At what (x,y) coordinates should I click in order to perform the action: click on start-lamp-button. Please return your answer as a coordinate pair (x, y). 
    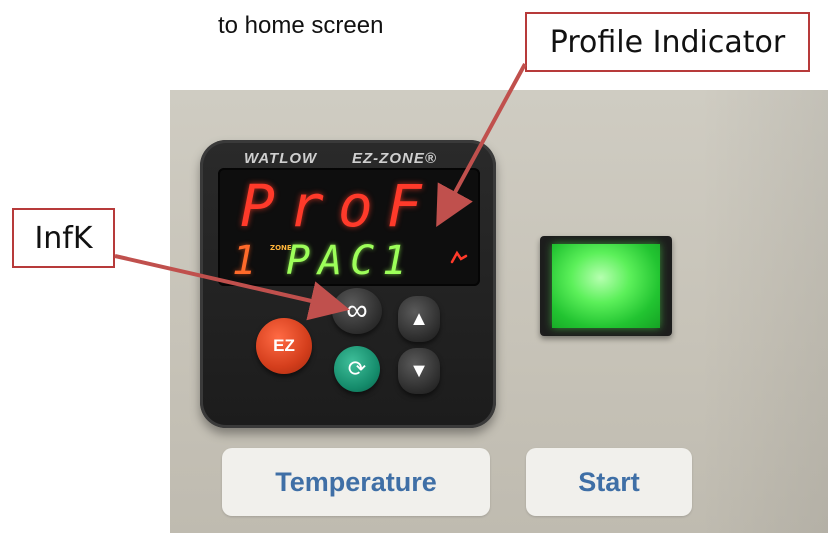
    Looking at the image, I should click on (606, 286).